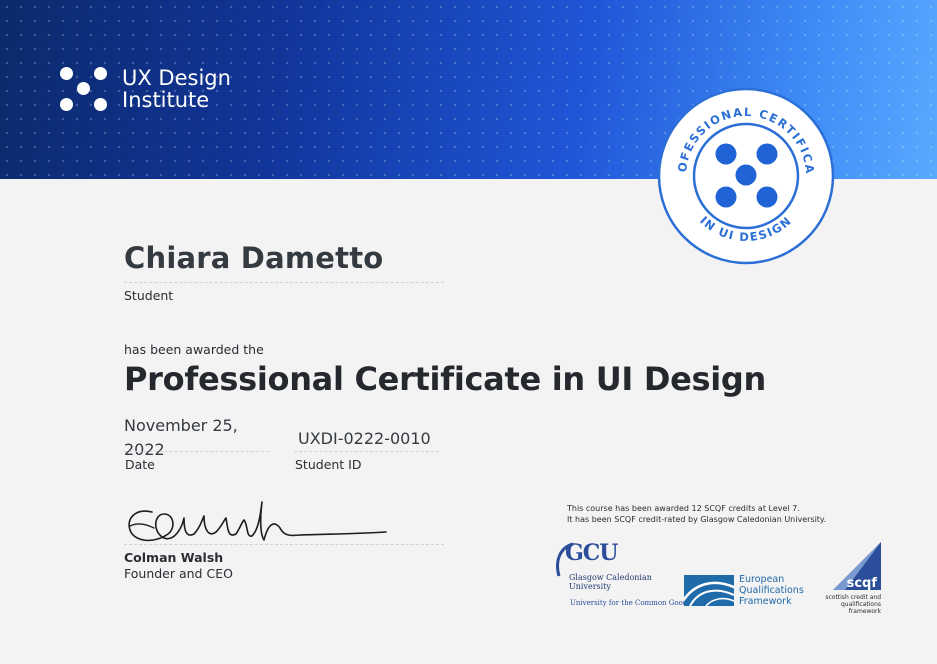  Describe the element at coordinates (149, 295) in the screenshot. I see `recipient-role-label: Student` at that location.